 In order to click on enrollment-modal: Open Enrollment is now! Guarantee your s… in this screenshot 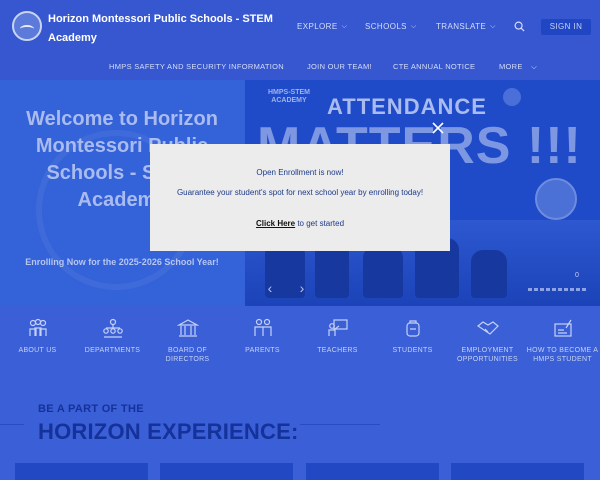, I will do `click(300, 197)`.